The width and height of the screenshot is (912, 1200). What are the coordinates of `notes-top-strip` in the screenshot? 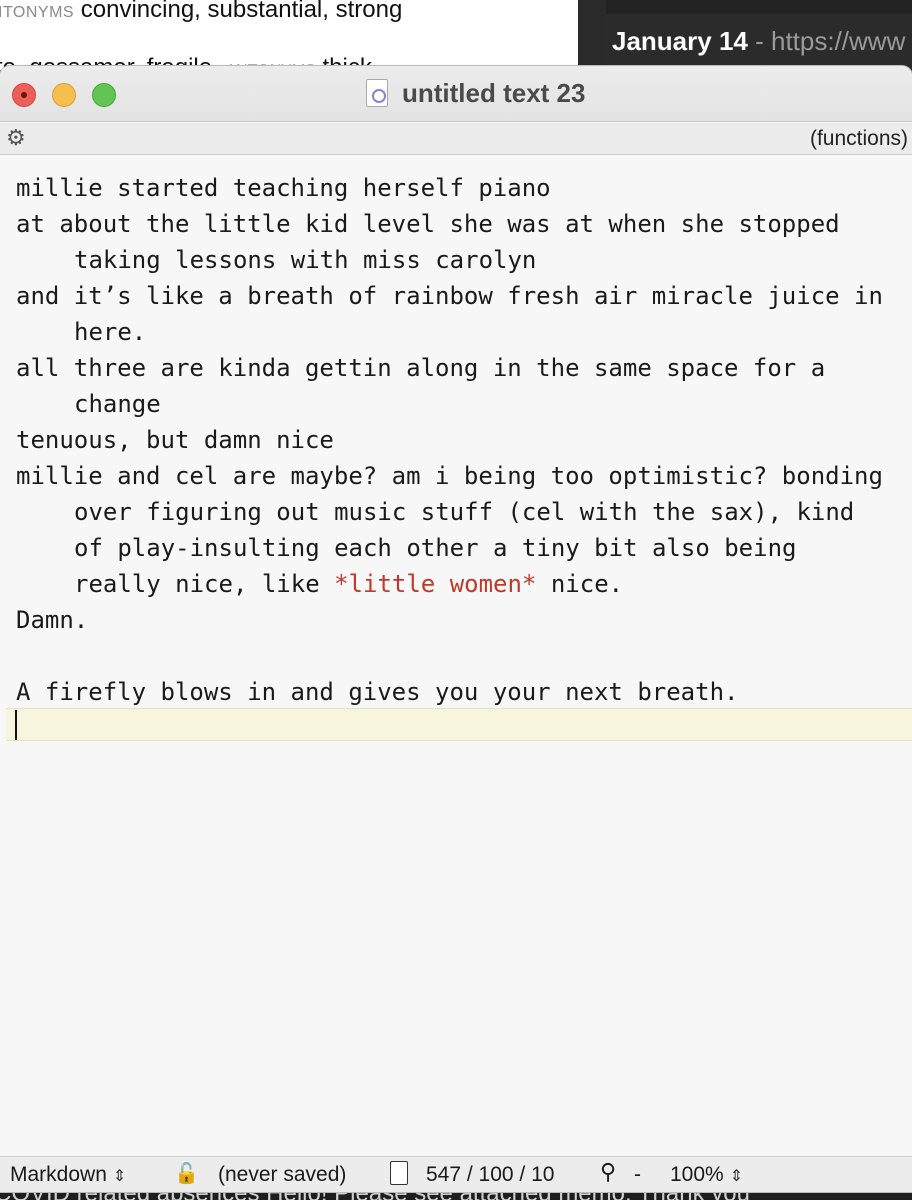 It's located at (759, 7).